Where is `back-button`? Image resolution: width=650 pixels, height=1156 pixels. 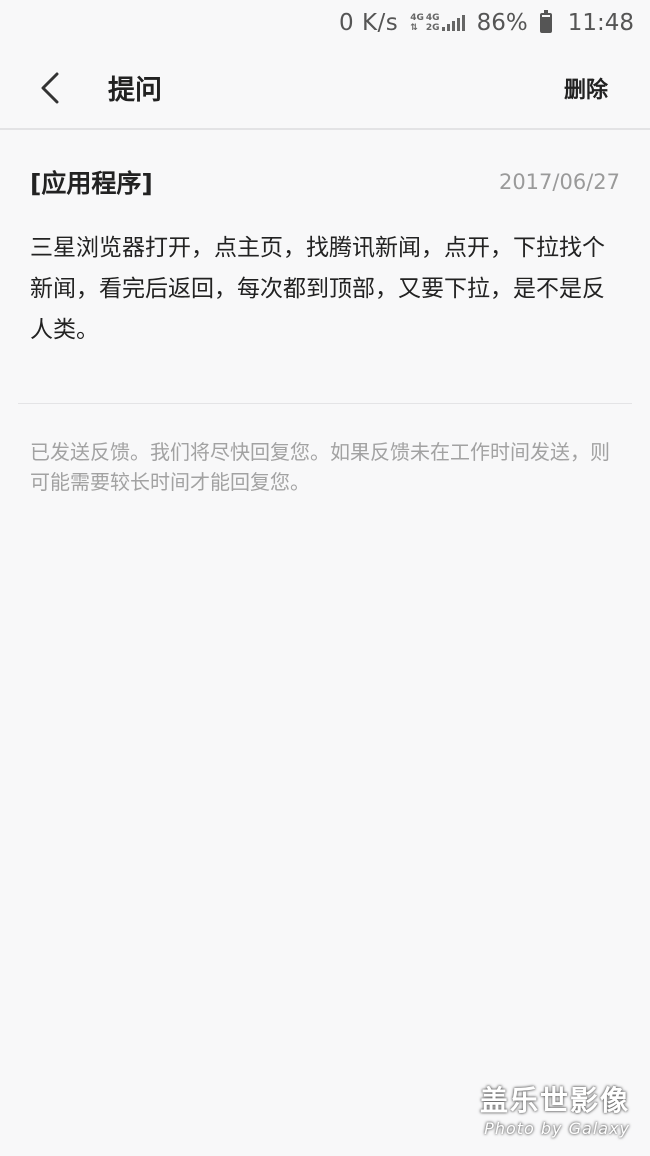 back-button is located at coordinates (50, 88).